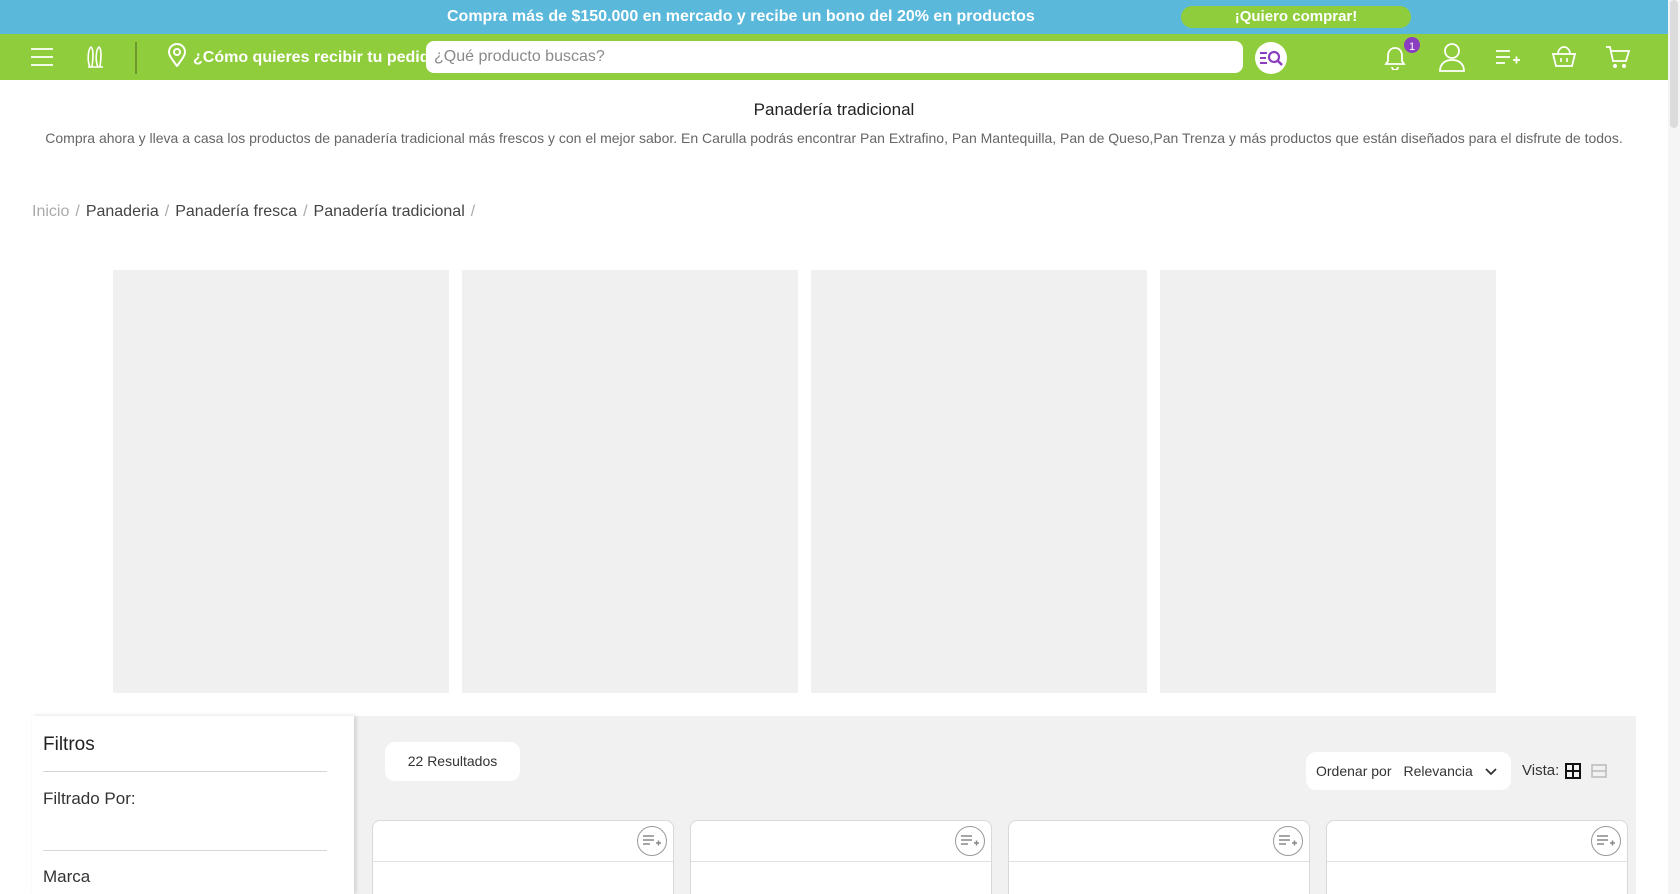 Image resolution: width=1680 pixels, height=894 pixels. I want to click on search-list-icon, so click(1271, 58).